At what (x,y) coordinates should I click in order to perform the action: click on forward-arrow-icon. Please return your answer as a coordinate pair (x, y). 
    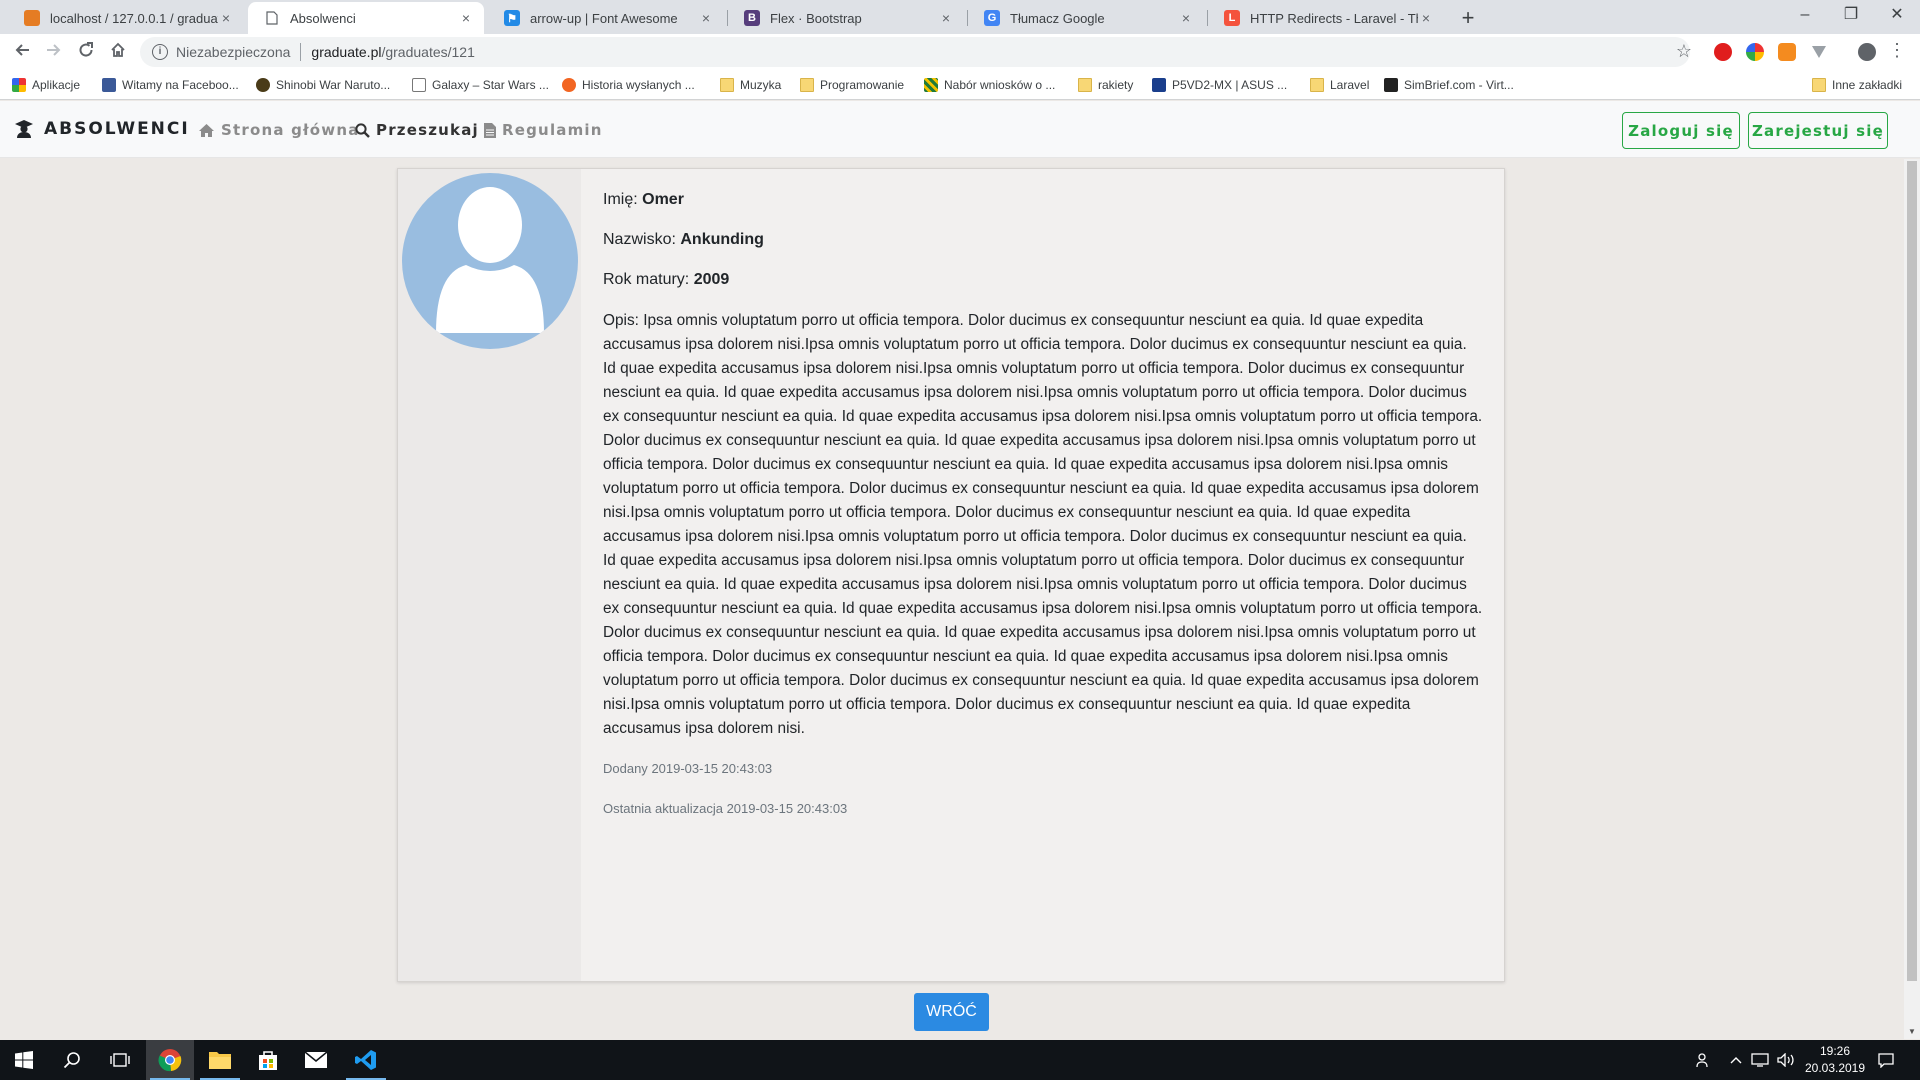
    Looking at the image, I should click on (54, 52).